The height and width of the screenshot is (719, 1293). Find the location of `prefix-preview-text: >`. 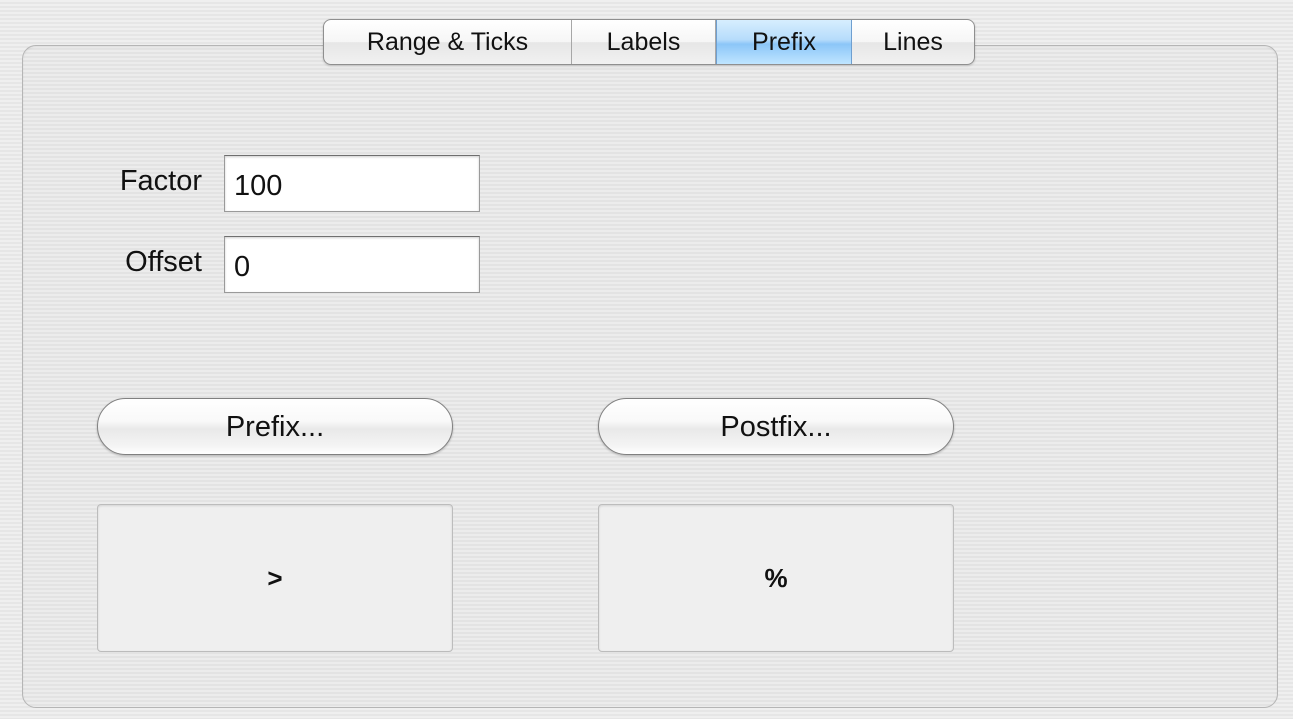

prefix-preview-text: > is located at coordinates (275, 577).